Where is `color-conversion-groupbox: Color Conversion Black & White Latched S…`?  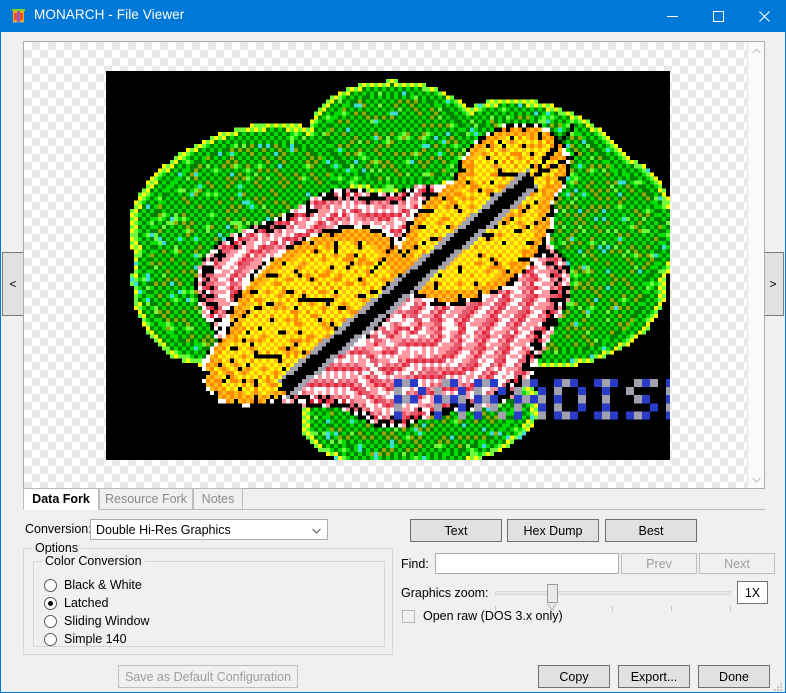
color-conversion-groupbox: Color Conversion Black & White Latched S… is located at coordinates (209, 601).